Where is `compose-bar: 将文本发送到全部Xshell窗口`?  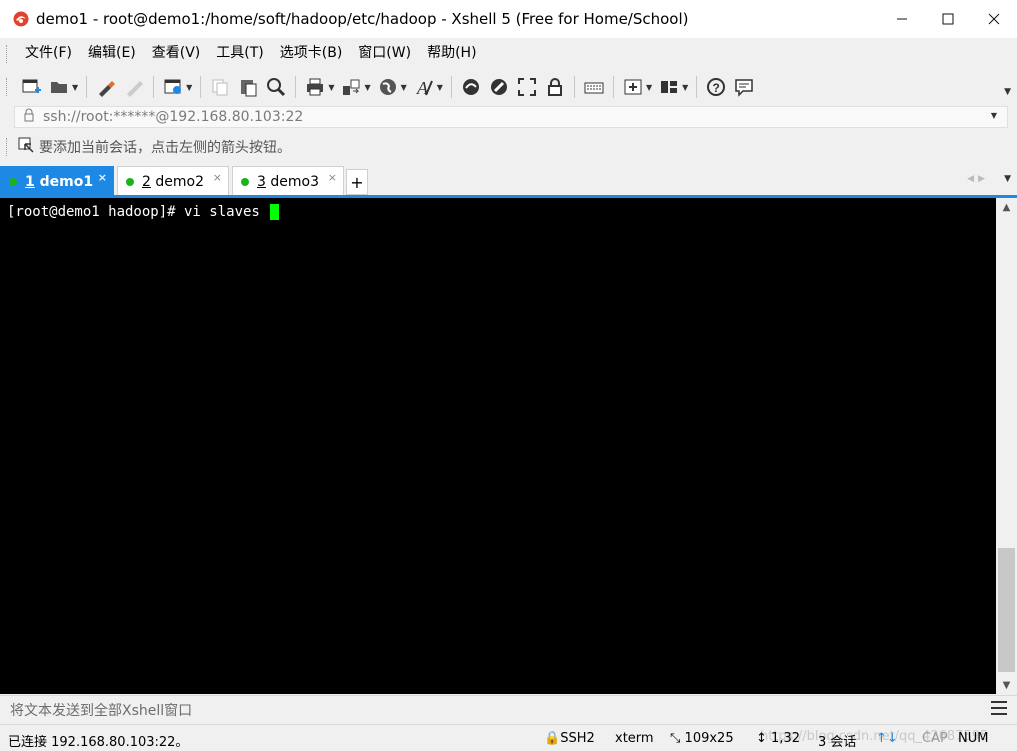
compose-bar: 将文本发送到全部Xshell窗口 is located at coordinates (508, 709).